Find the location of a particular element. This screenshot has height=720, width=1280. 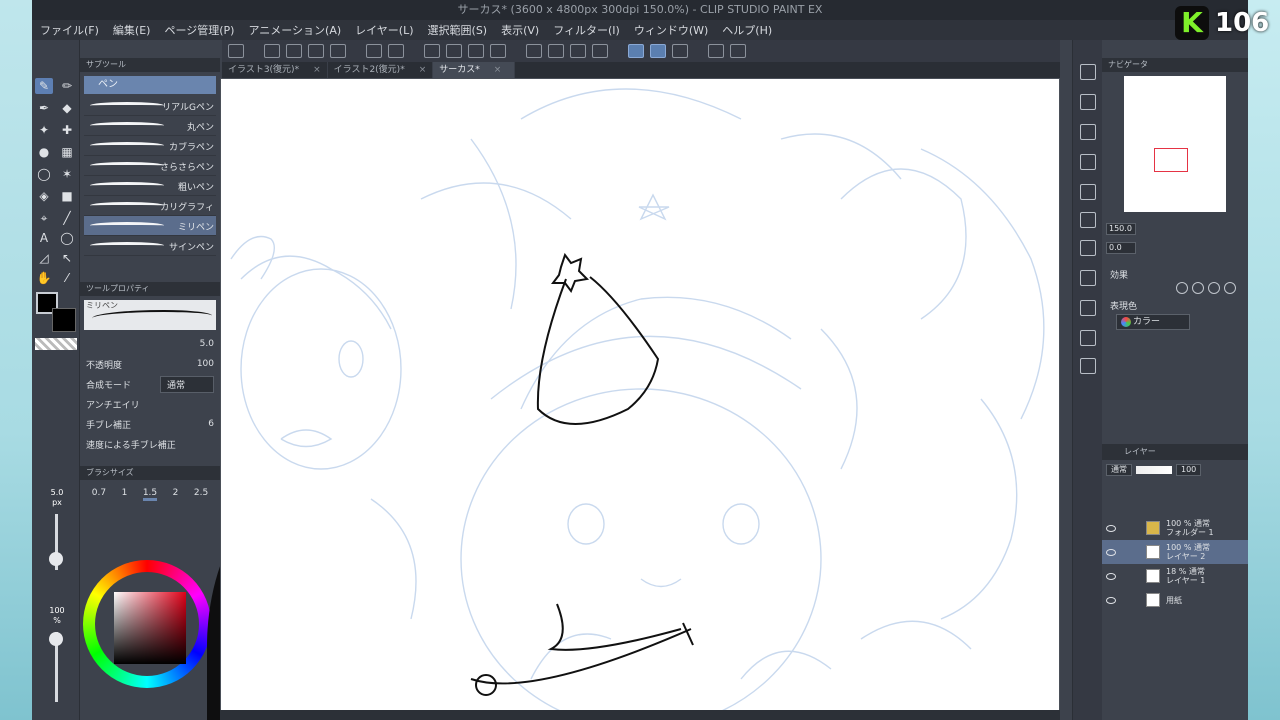

transform-icon is located at coordinates (498, 51).